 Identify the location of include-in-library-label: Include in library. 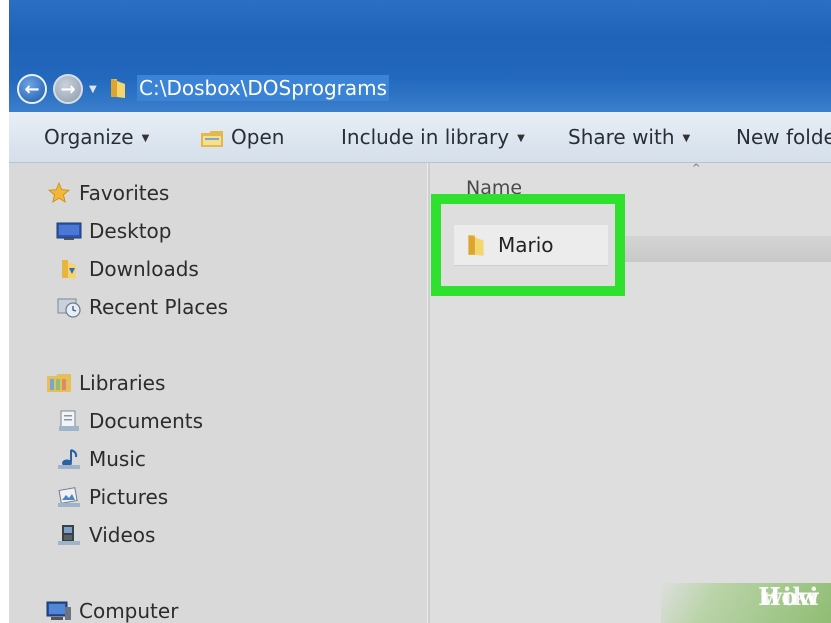
(425, 137).